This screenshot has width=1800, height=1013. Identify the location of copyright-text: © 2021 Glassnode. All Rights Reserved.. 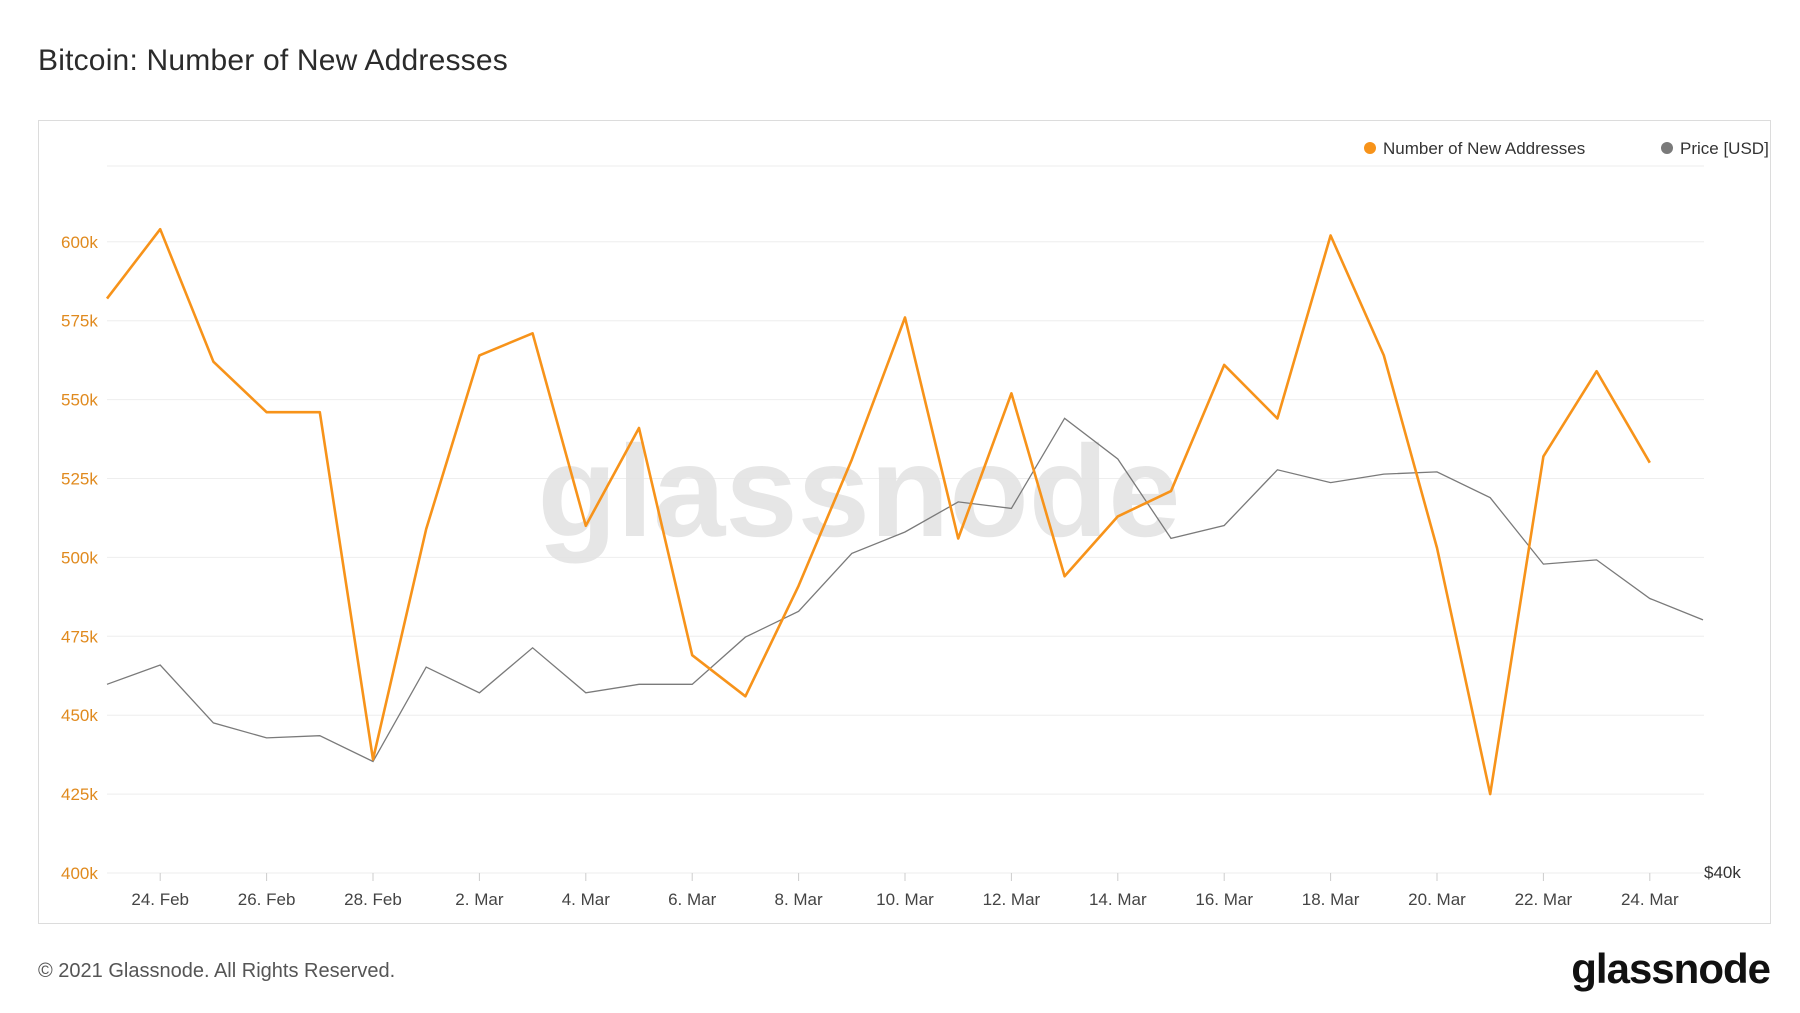
(217, 971).